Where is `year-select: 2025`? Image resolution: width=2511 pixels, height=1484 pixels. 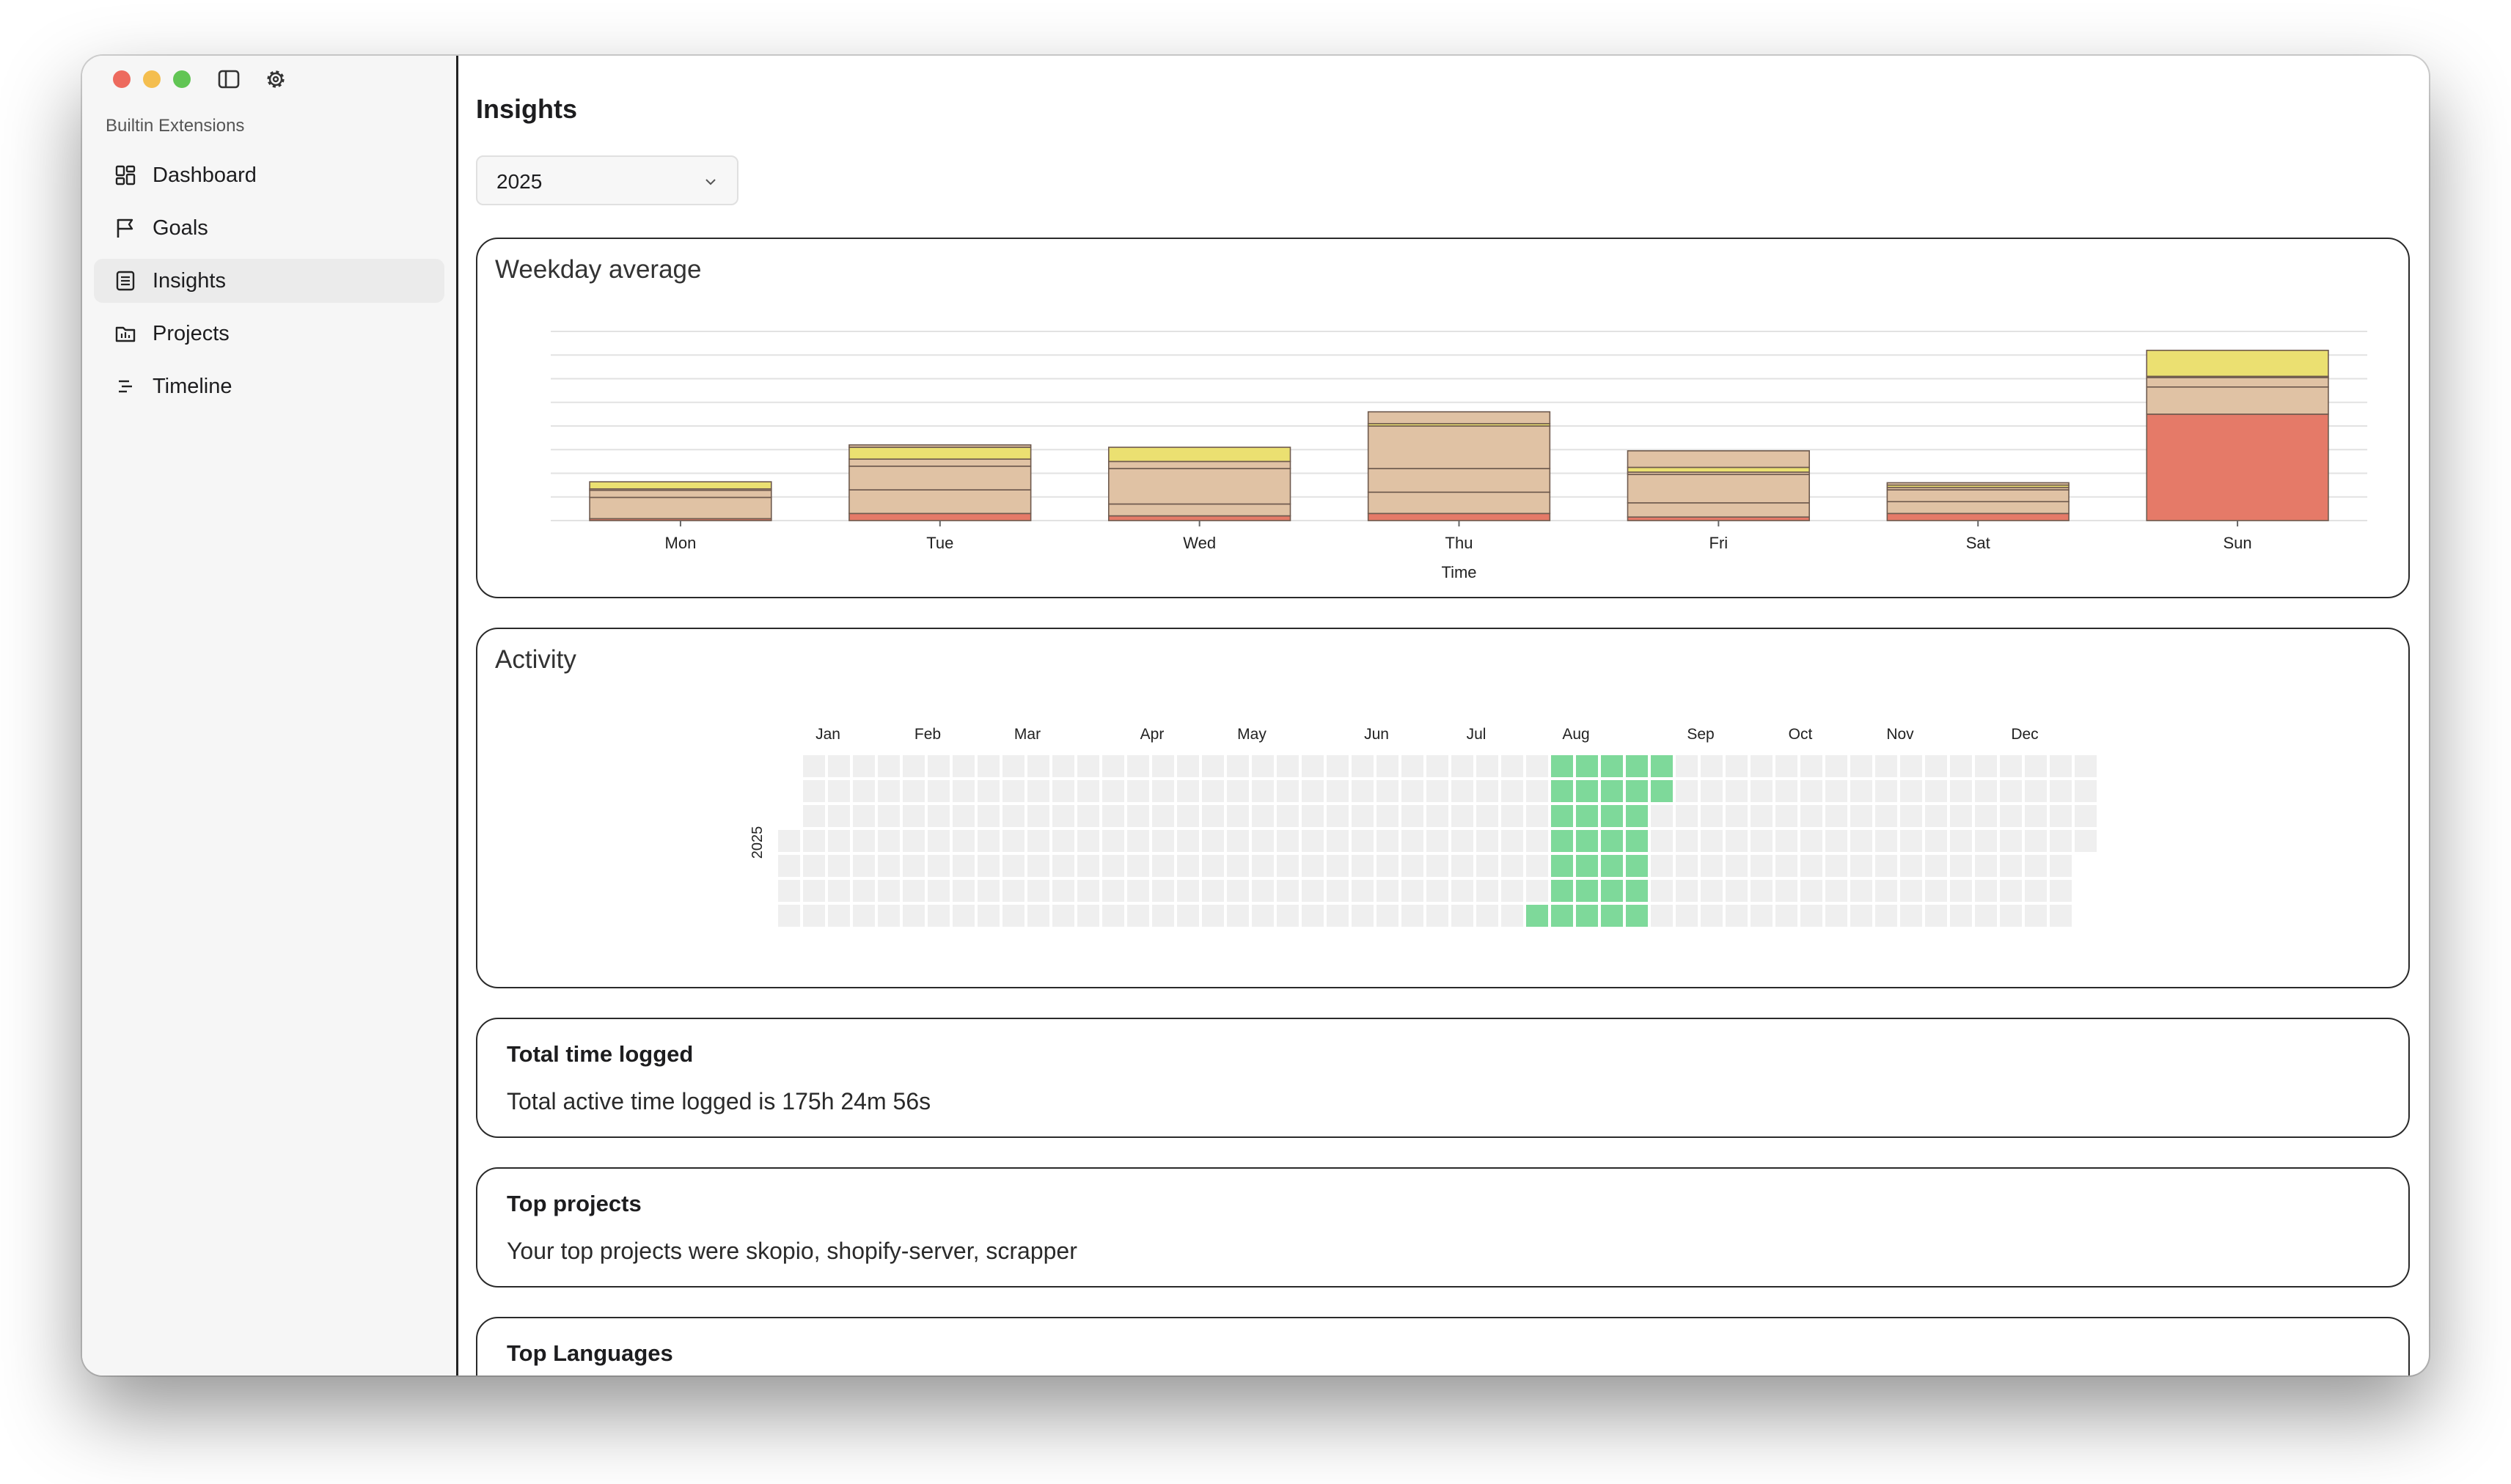 year-select: 2025 is located at coordinates (607, 180).